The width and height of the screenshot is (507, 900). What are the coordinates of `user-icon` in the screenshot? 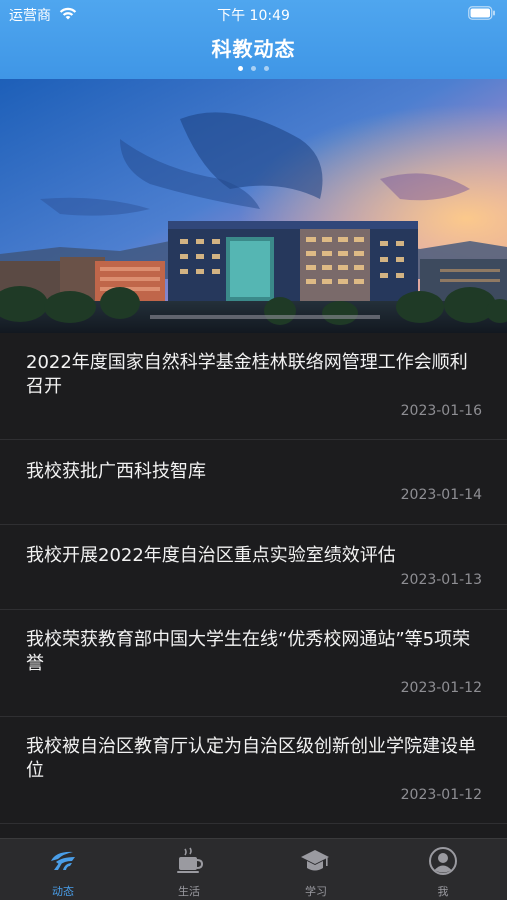 It's located at (443, 861).